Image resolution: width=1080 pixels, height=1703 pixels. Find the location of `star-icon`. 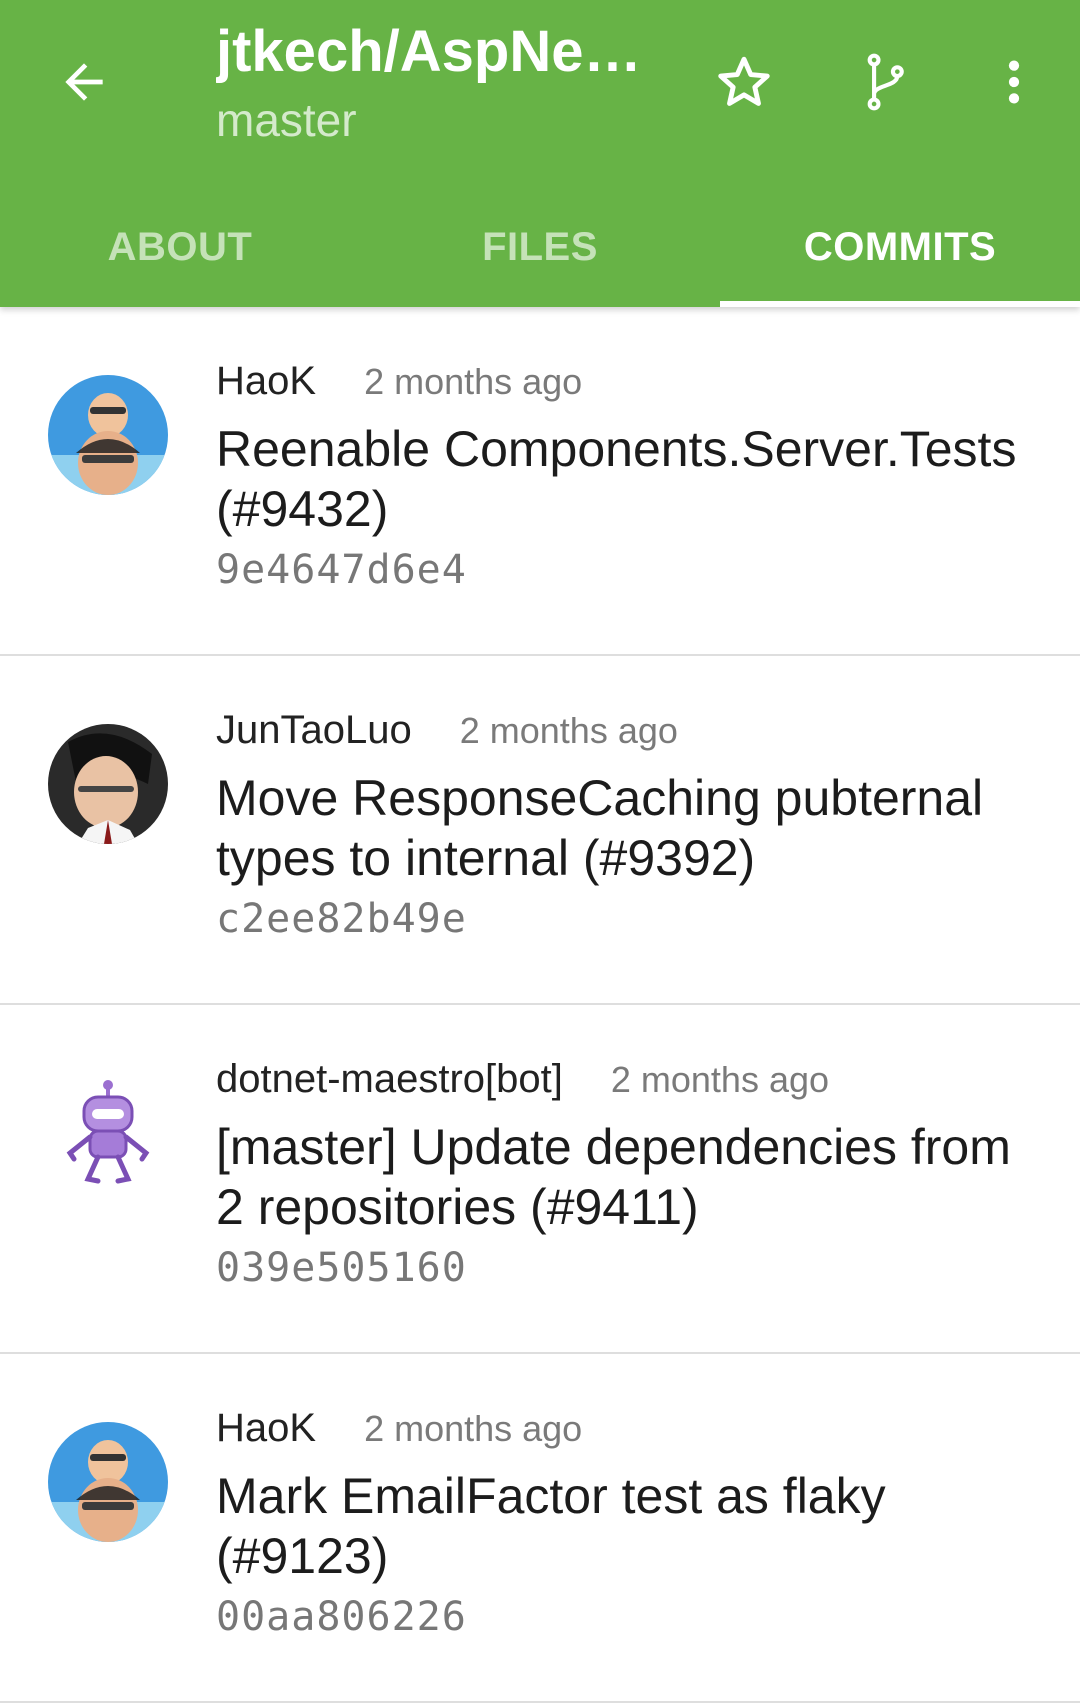

star-icon is located at coordinates (744, 81).